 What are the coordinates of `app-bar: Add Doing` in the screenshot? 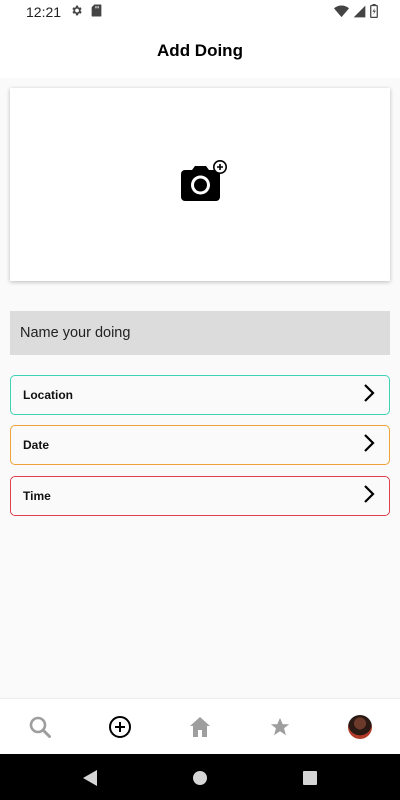 It's located at (200, 51).